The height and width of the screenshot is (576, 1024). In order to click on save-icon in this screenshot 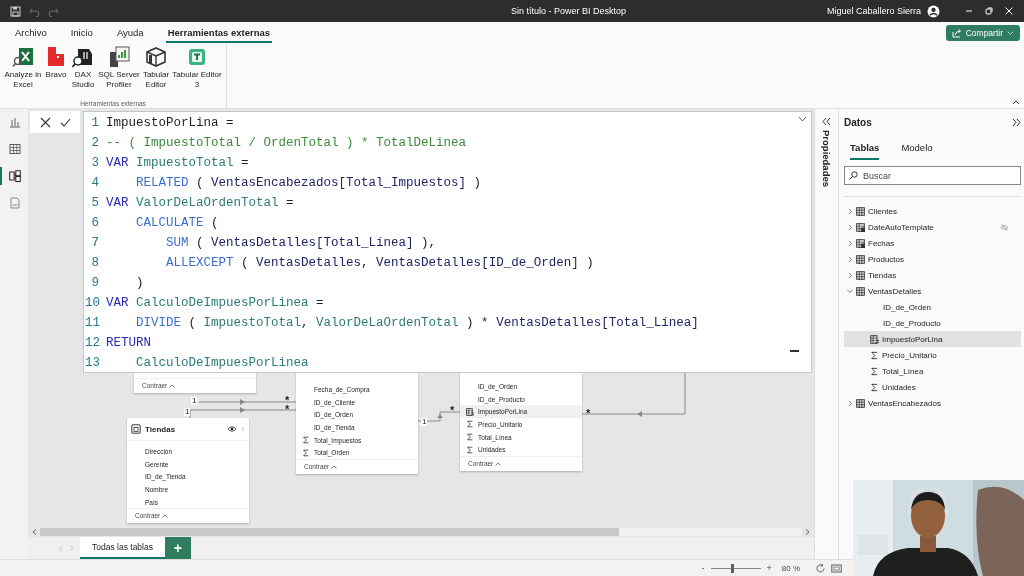, I will do `click(15, 11)`.